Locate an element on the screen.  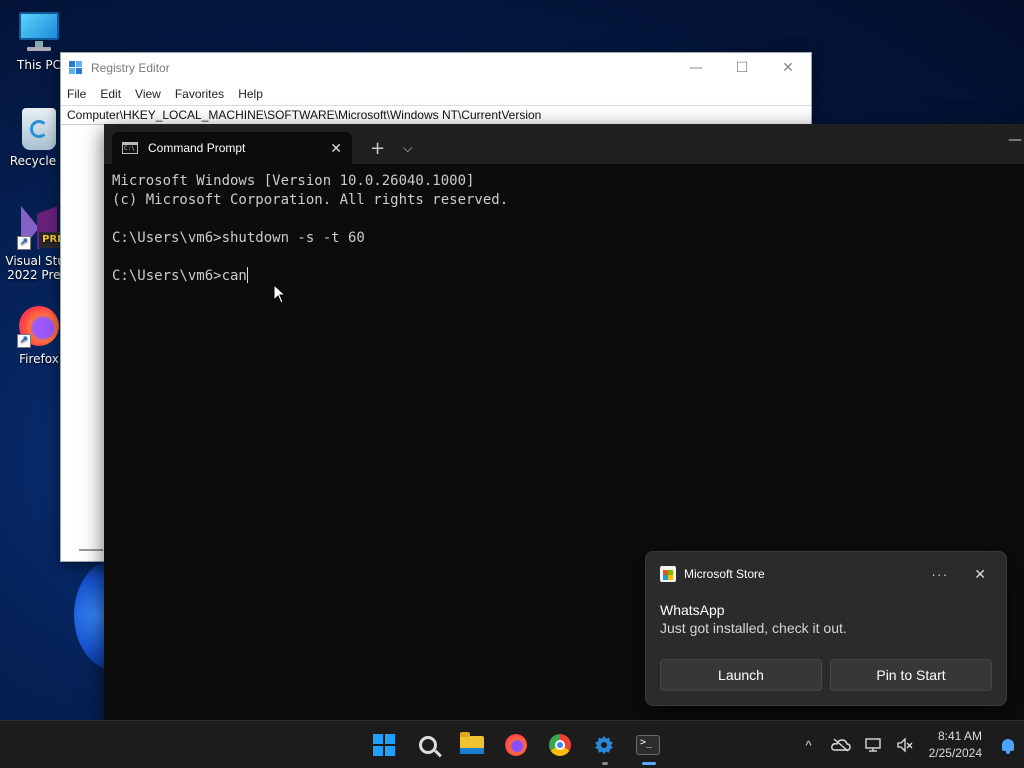
toast-title: WhatsApp is located at coordinates (692, 610).